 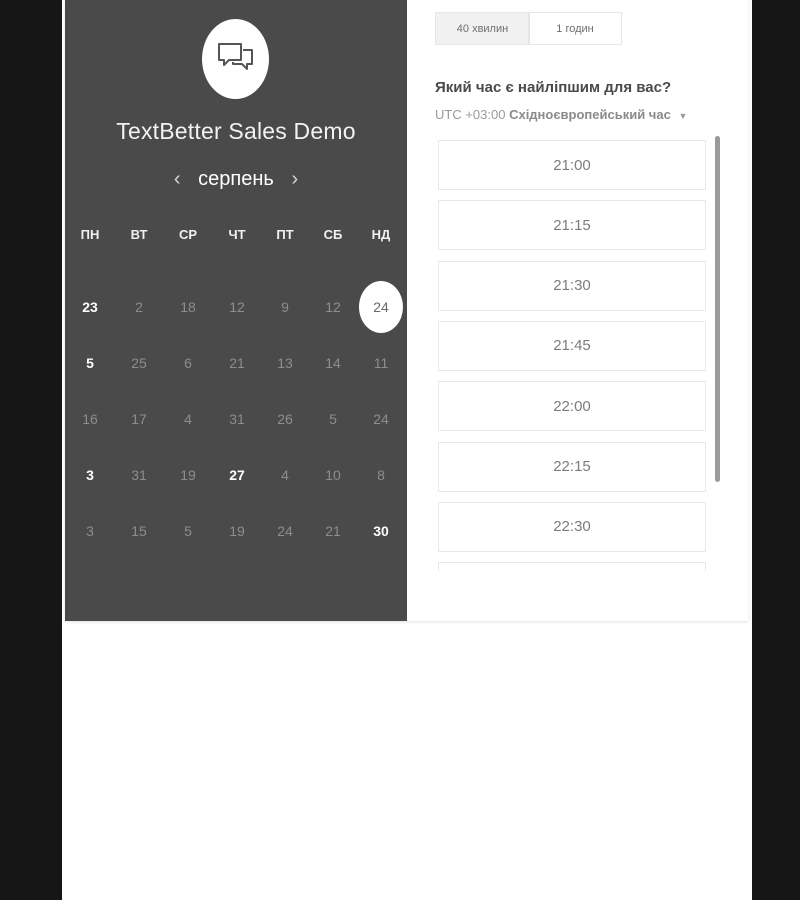 I want to click on time-slot: 22:15, so click(x=572, y=466).